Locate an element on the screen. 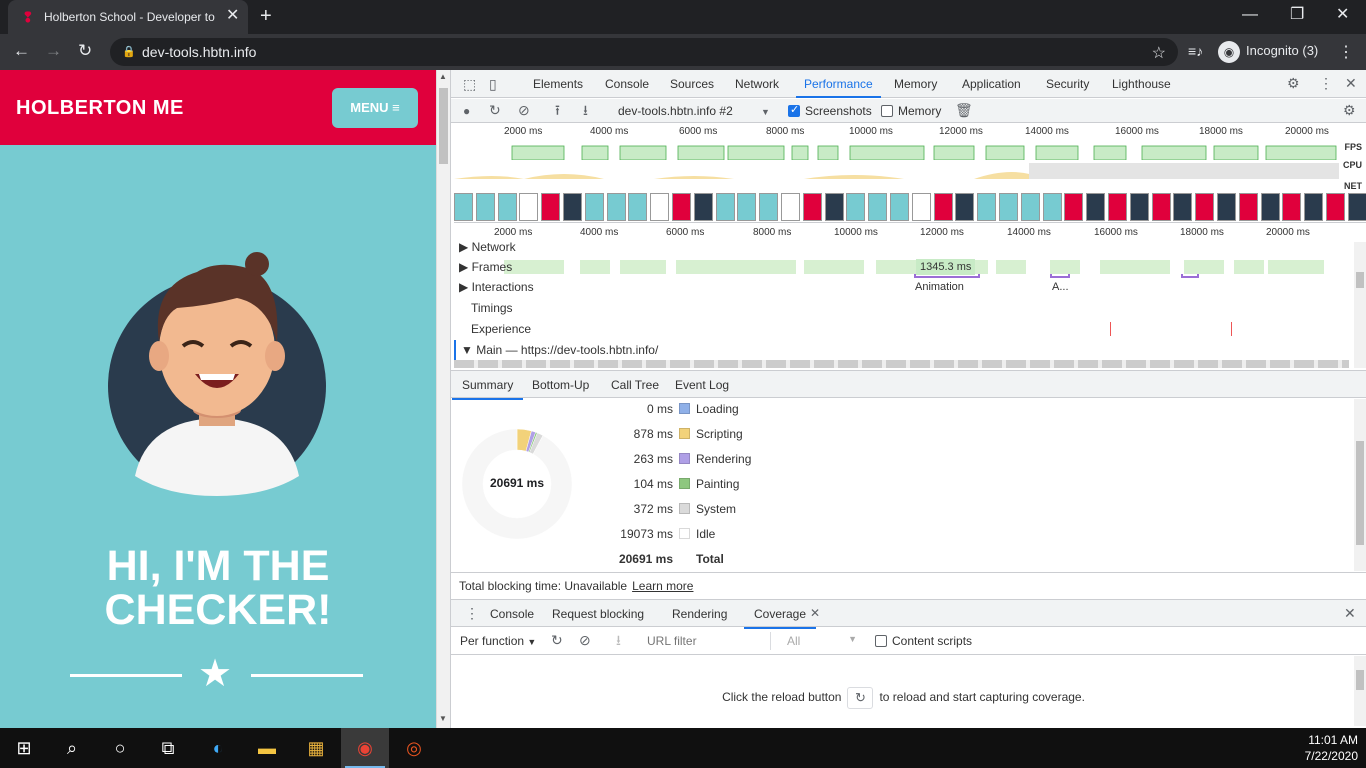 Image resolution: width=1366 pixels, height=768 pixels. screenshots-checkbox: Screenshots is located at coordinates (830, 110).